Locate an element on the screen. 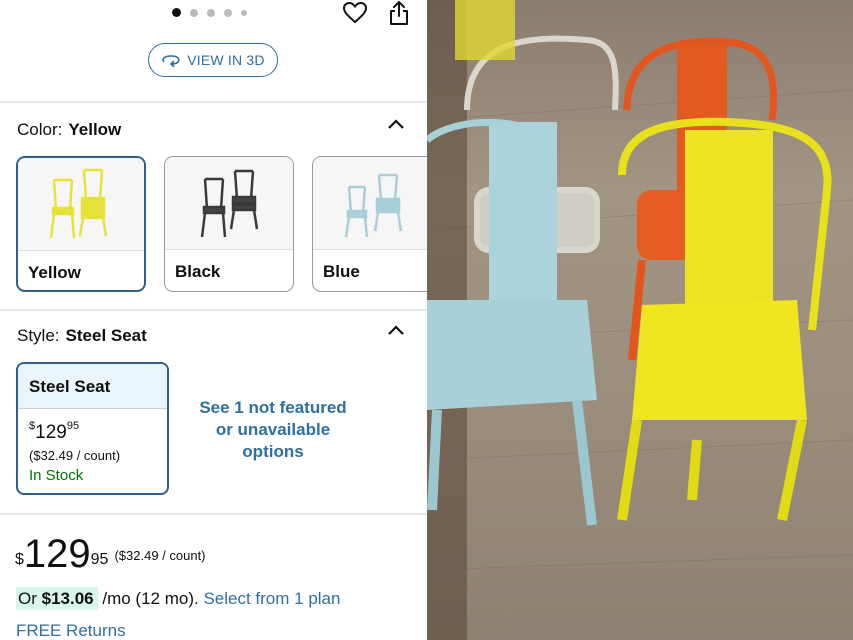 The width and height of the screenshot is (853, 640). color-option-blue: Blue is located at coordinates (369, 224).